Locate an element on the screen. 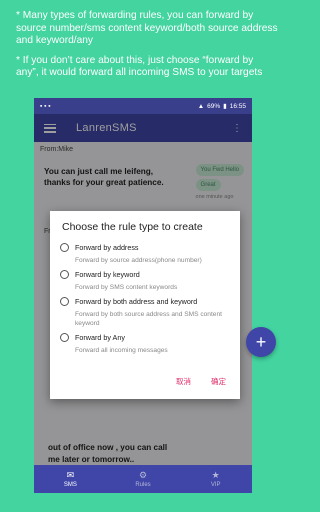 The height and width of the screenshot is (512, 320). option-forward-by-keyword: Forward by keyword is located at coordinates (145, 274).